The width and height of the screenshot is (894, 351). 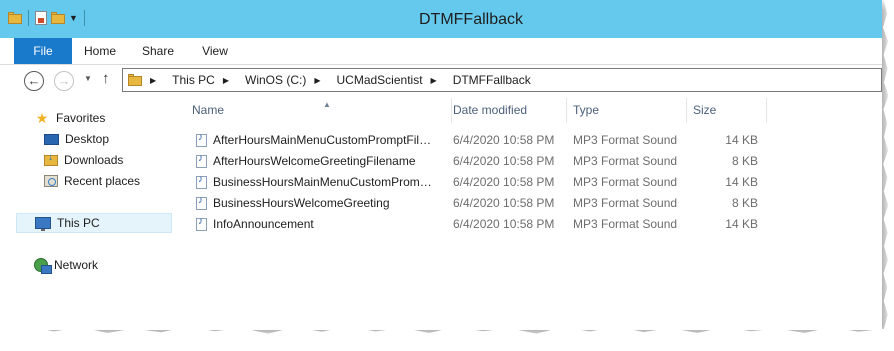 What do you see at coordinates (100, 51) in the screenshot?
I see `tab-home: Home` at bounding box center [100, 51].